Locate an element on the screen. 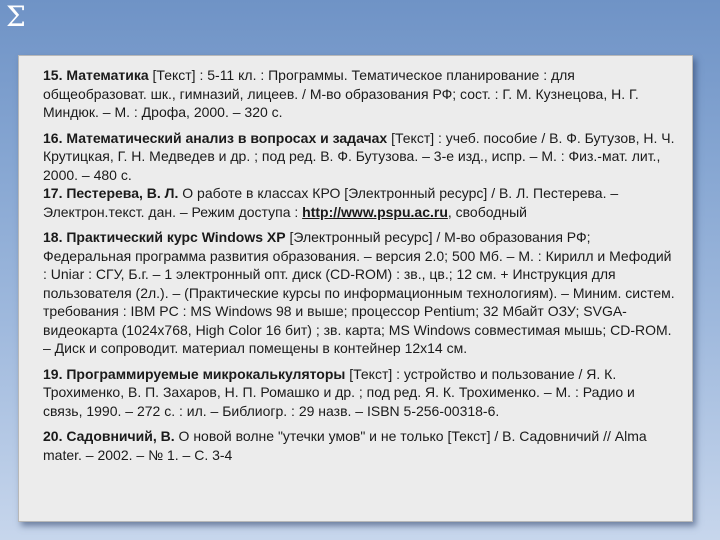 The image size is (720, 540). pspu-link: http://www.pspu.ac.ru is located at coordinates (375, 212).